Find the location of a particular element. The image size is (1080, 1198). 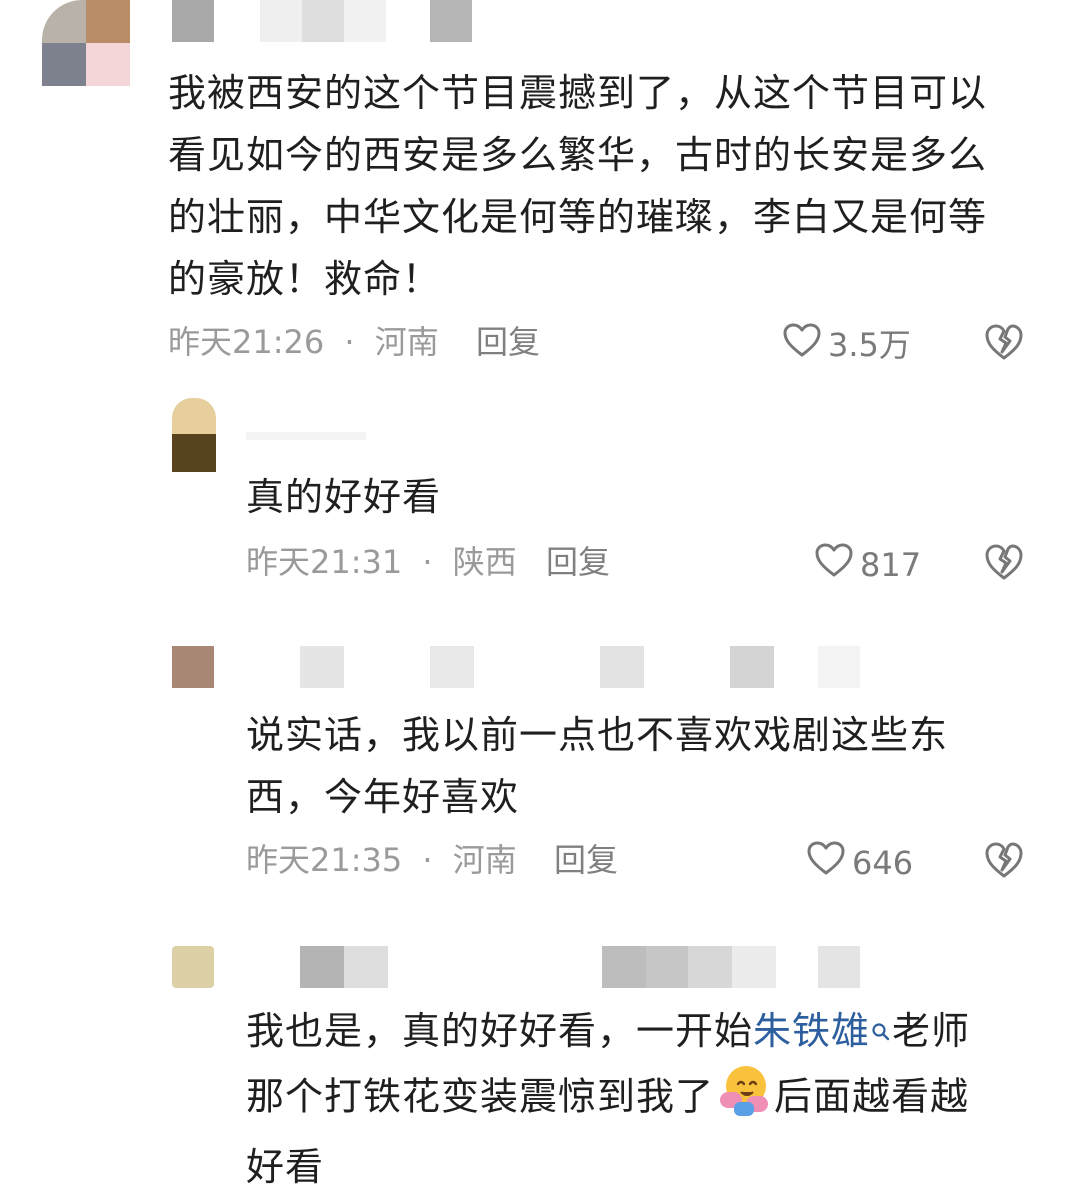

comment-text: 真的好好看 is located at coordinates (344, 497).